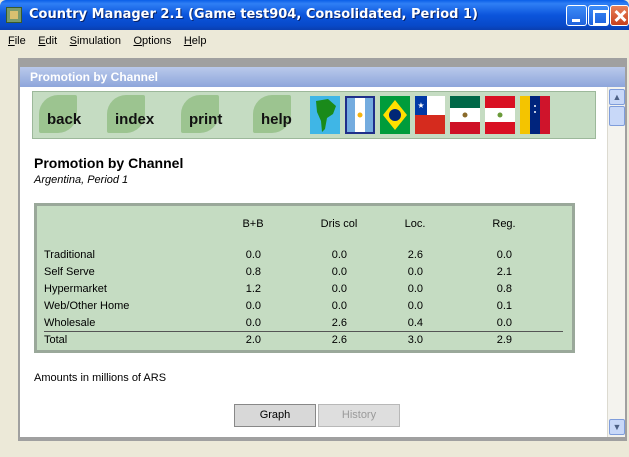 This screenshot has width=629, height=457. What do you see at coordinates (47, 41) in the screenshot?
I see `menu-edit: Edit` at bounding box center [47, 41].